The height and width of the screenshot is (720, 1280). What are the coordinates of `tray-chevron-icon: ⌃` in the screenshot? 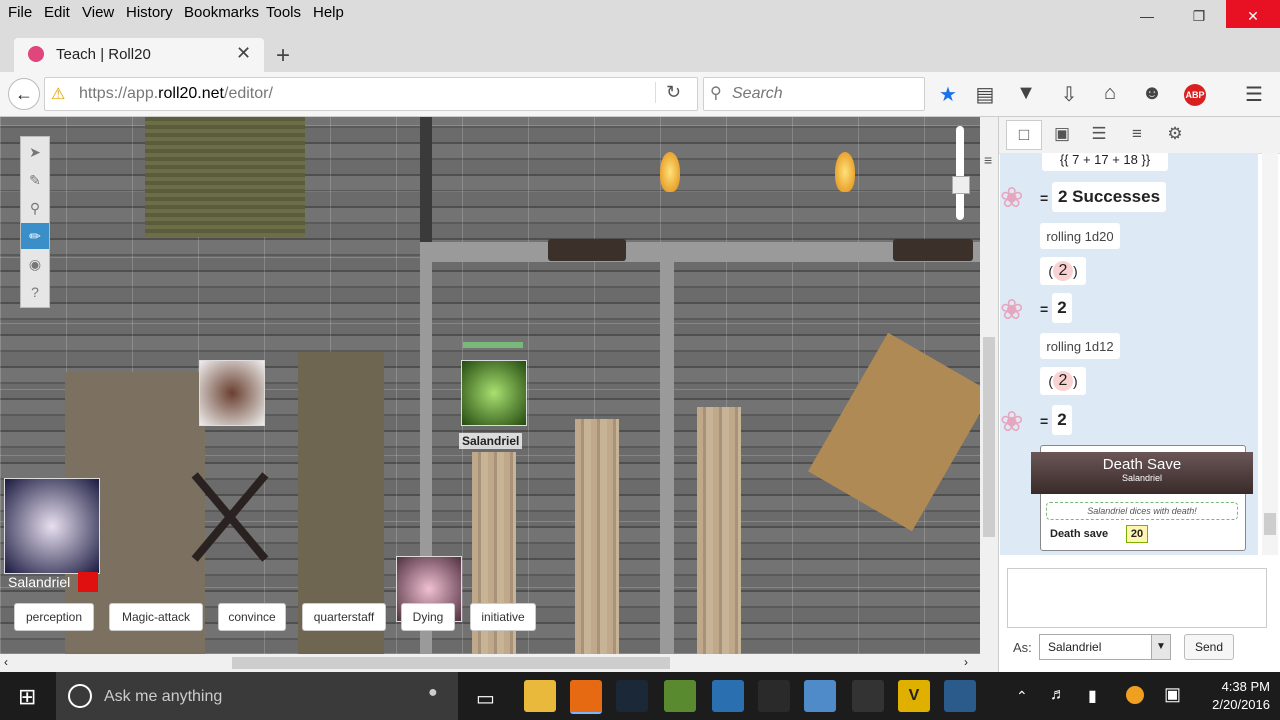 It's located at (1022, 696).